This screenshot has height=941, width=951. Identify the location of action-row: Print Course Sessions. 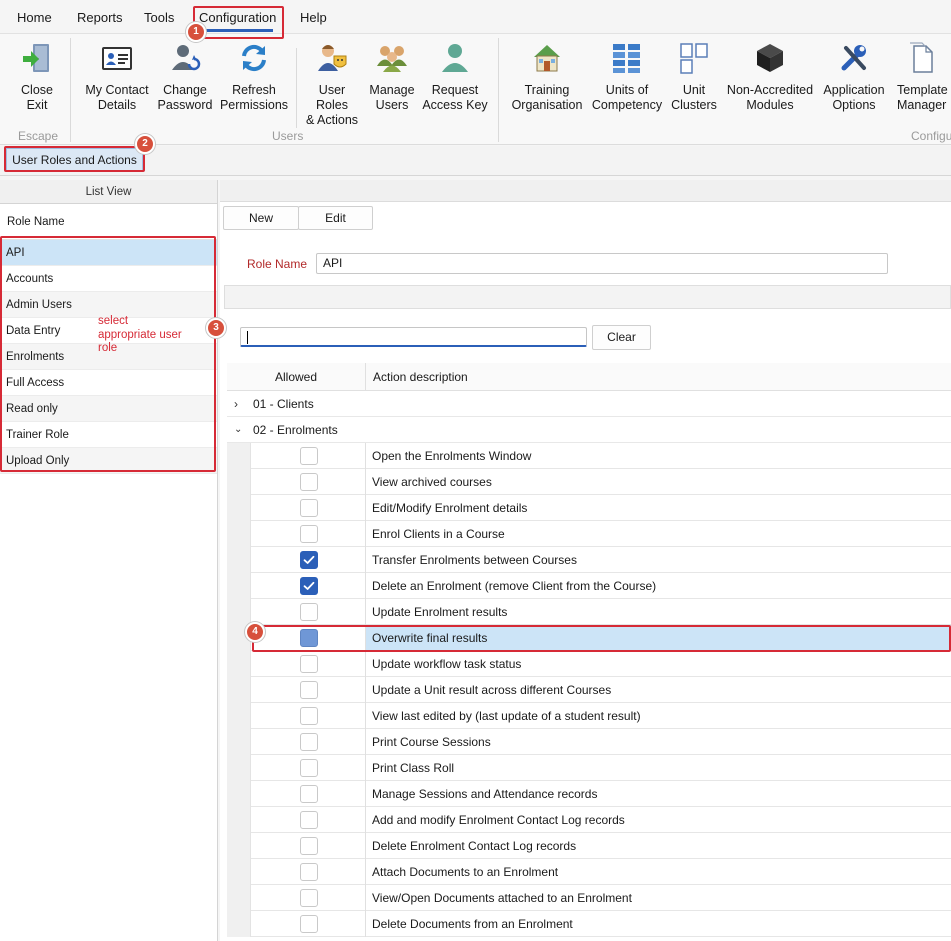
(589, 742).